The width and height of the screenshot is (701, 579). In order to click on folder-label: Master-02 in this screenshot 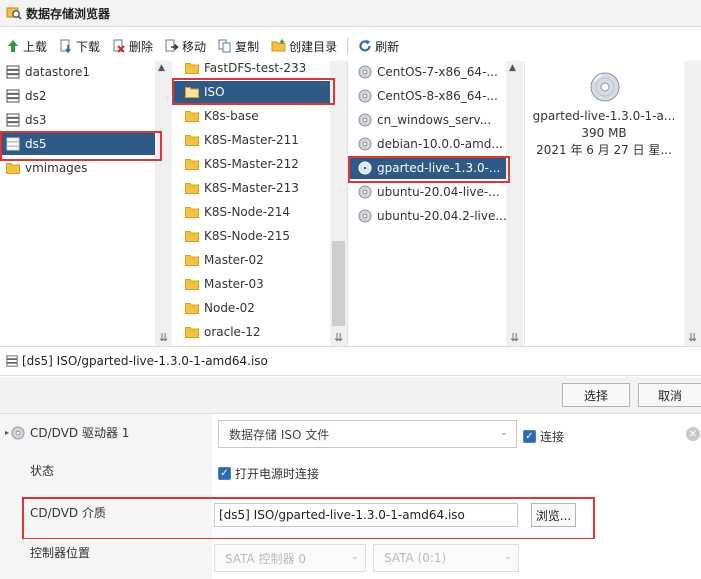, I will do `click(234, 260)`.